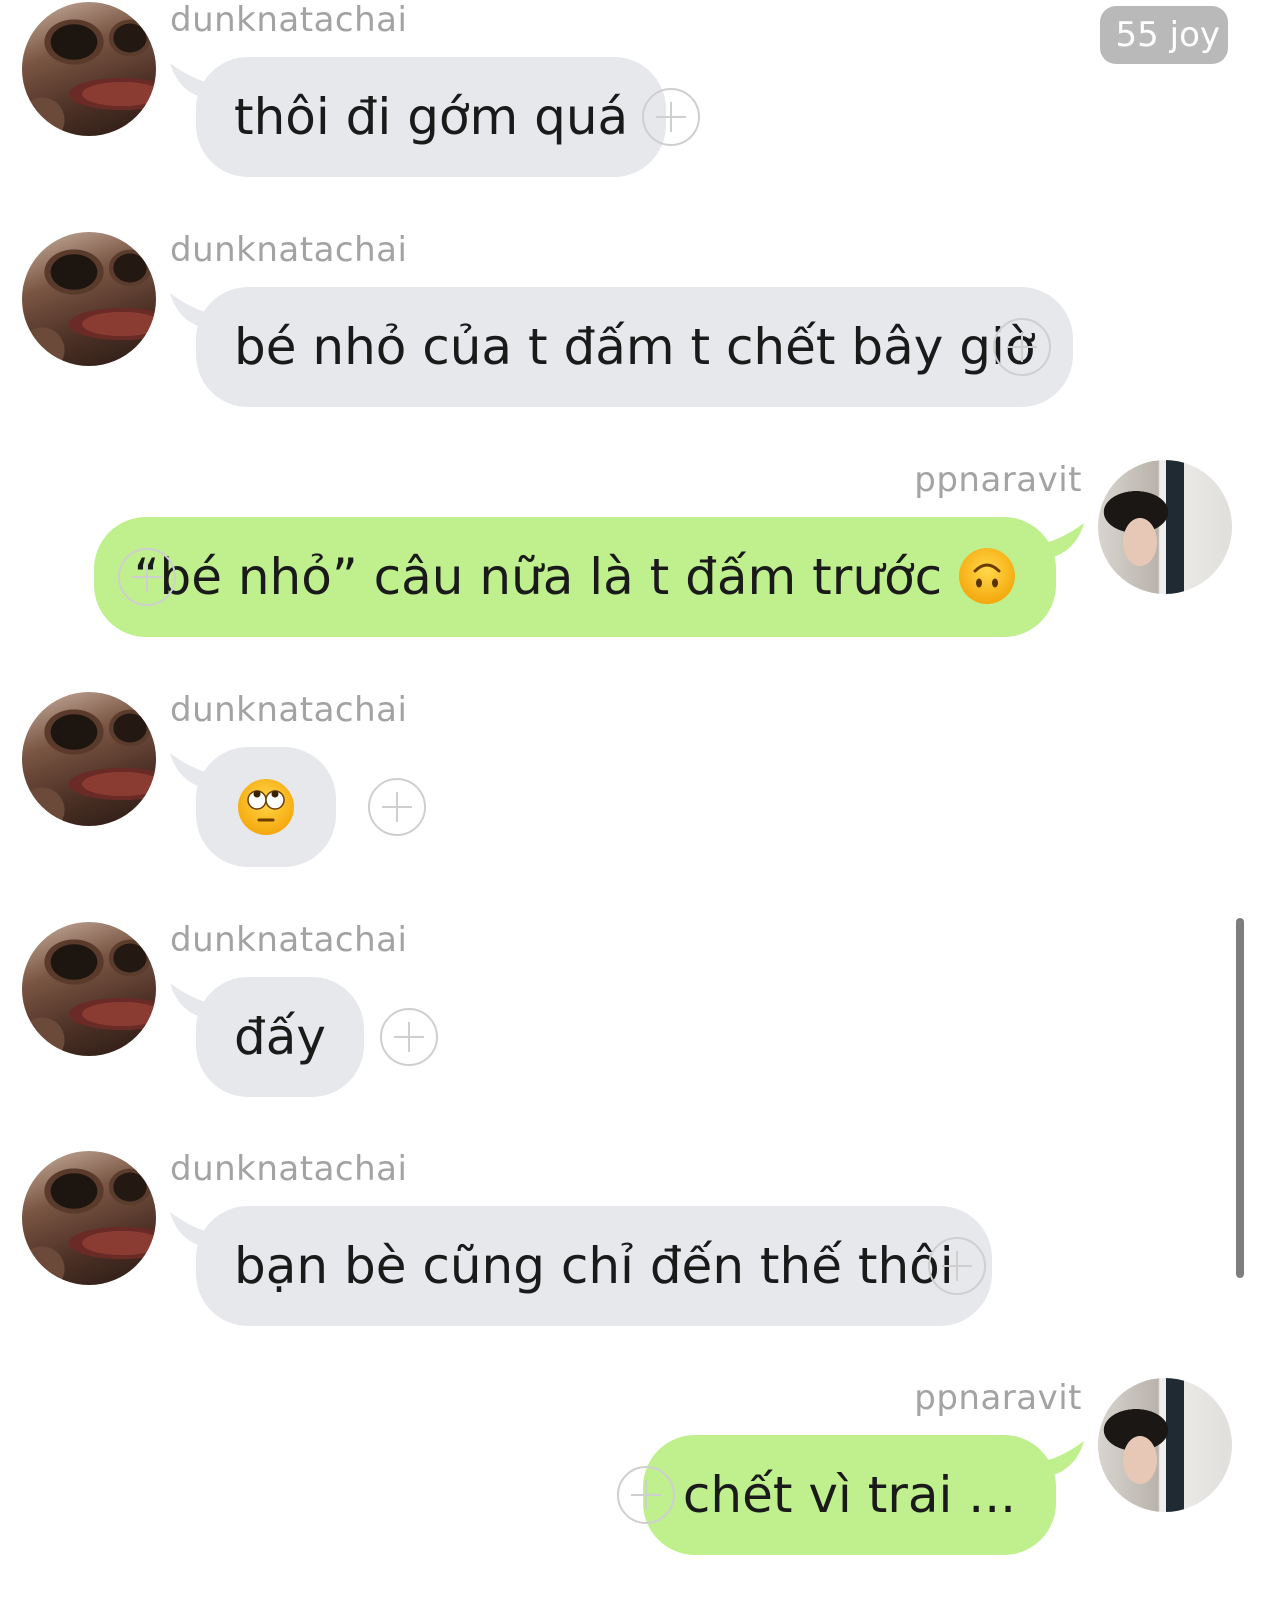 Image resolution: width=1284 pixels, height=1607 pixels. Describe the element at coordinates (1240, 1098) in the screenshot. I see `scrollbar` at that location.